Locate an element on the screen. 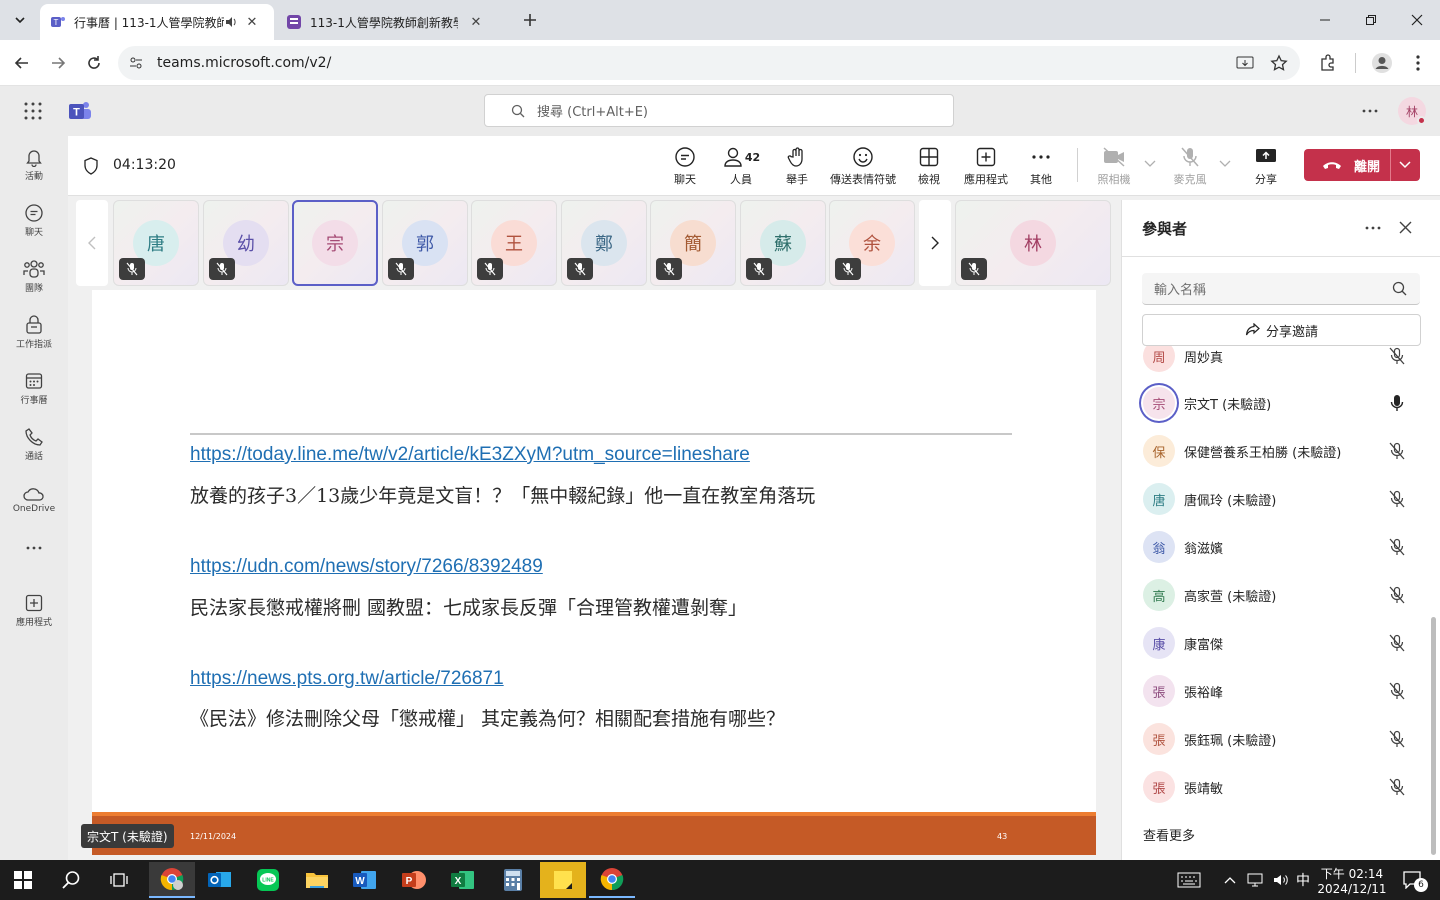  view-button: 檢視 is located at coordinates (929, 167).